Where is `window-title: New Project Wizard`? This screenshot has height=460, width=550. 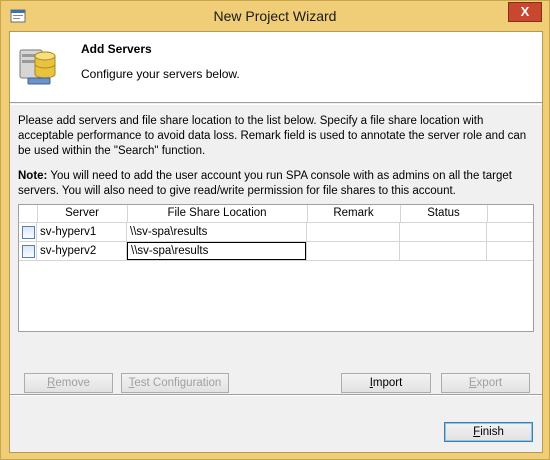 window-title: New Project Wizard is located at coordinates (275, 16).